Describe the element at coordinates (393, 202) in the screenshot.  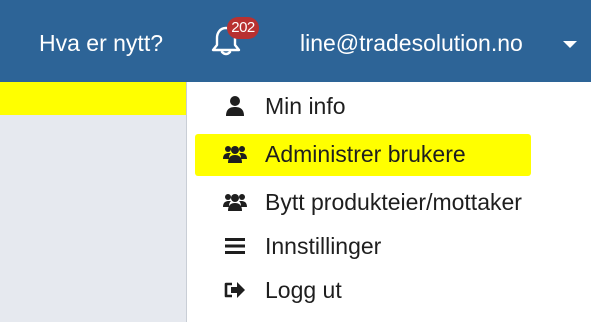
I see `menu-item-label: Bytt produkteier/mottaker` at that location.